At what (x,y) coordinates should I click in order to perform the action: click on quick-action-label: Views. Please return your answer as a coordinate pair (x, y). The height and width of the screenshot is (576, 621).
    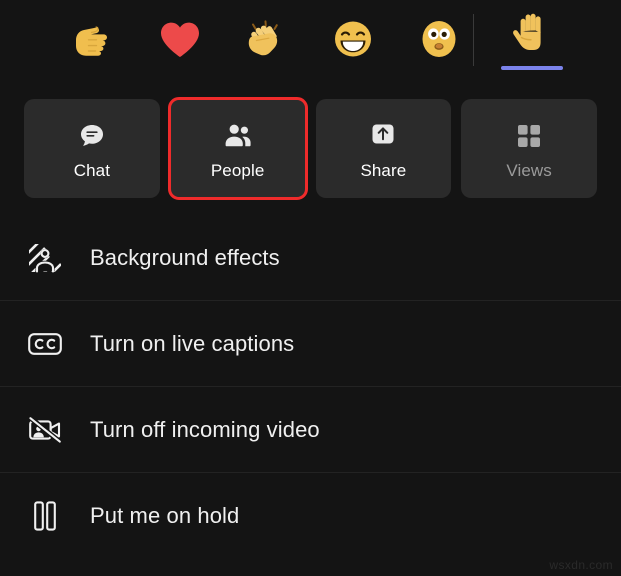
    Looking at the image, I should click on (529, 170).